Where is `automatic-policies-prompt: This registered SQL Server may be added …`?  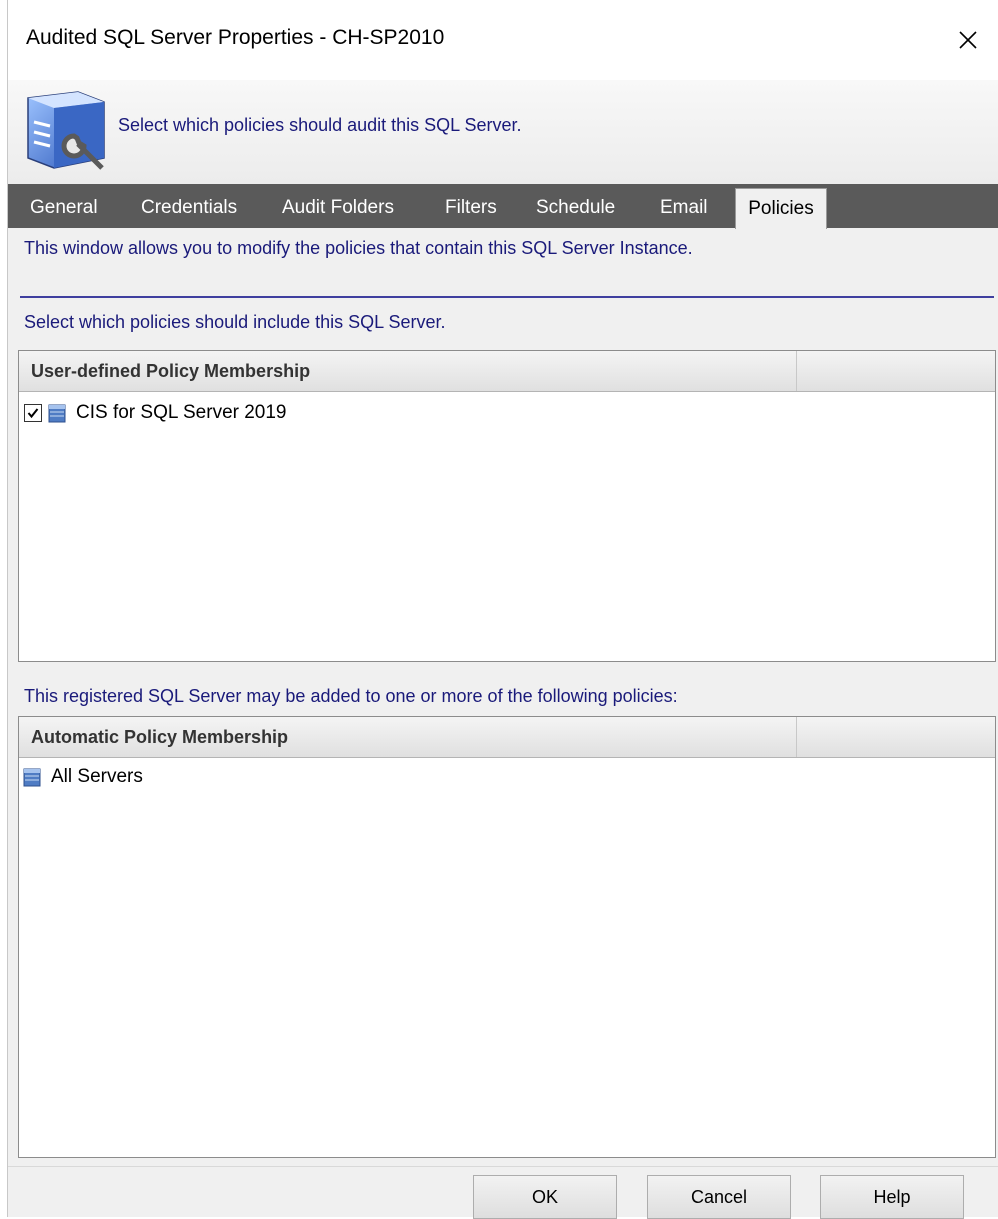 automatic-policies-prompt: This registered SQL Server may be added … is located at coordinates (351, 696).